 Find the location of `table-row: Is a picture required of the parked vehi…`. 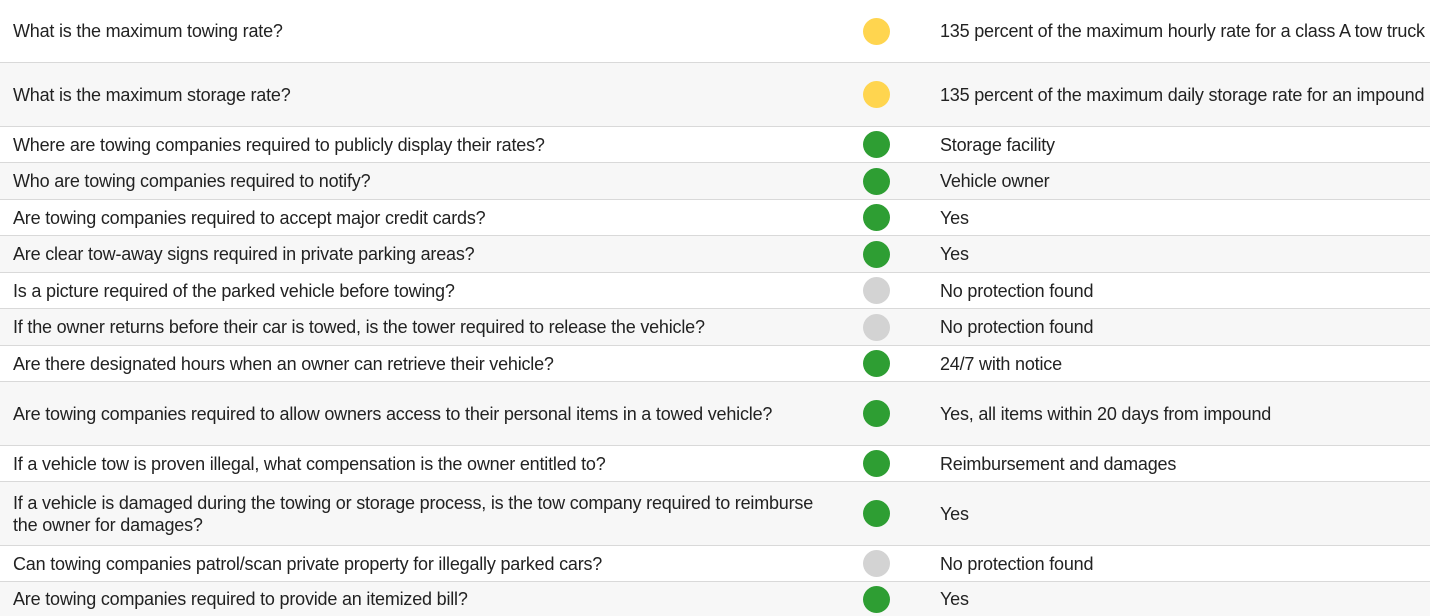

table-row: Is a picture required of the parked vehi… is located at coordinates (715, 291).